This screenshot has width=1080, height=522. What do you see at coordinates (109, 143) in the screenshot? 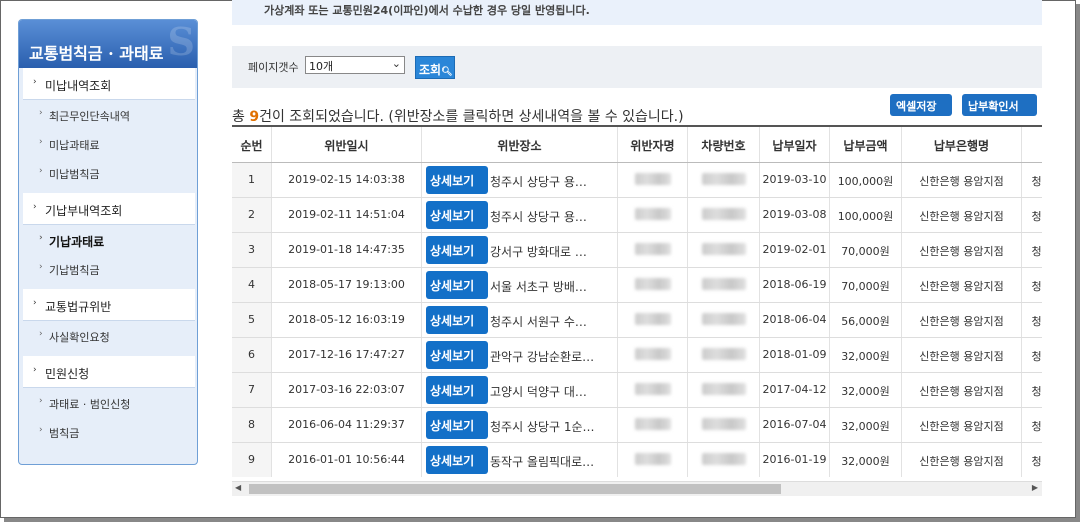
I see `sidebar-item-sub: › 미납과태료` at bounding box center [109, 143].